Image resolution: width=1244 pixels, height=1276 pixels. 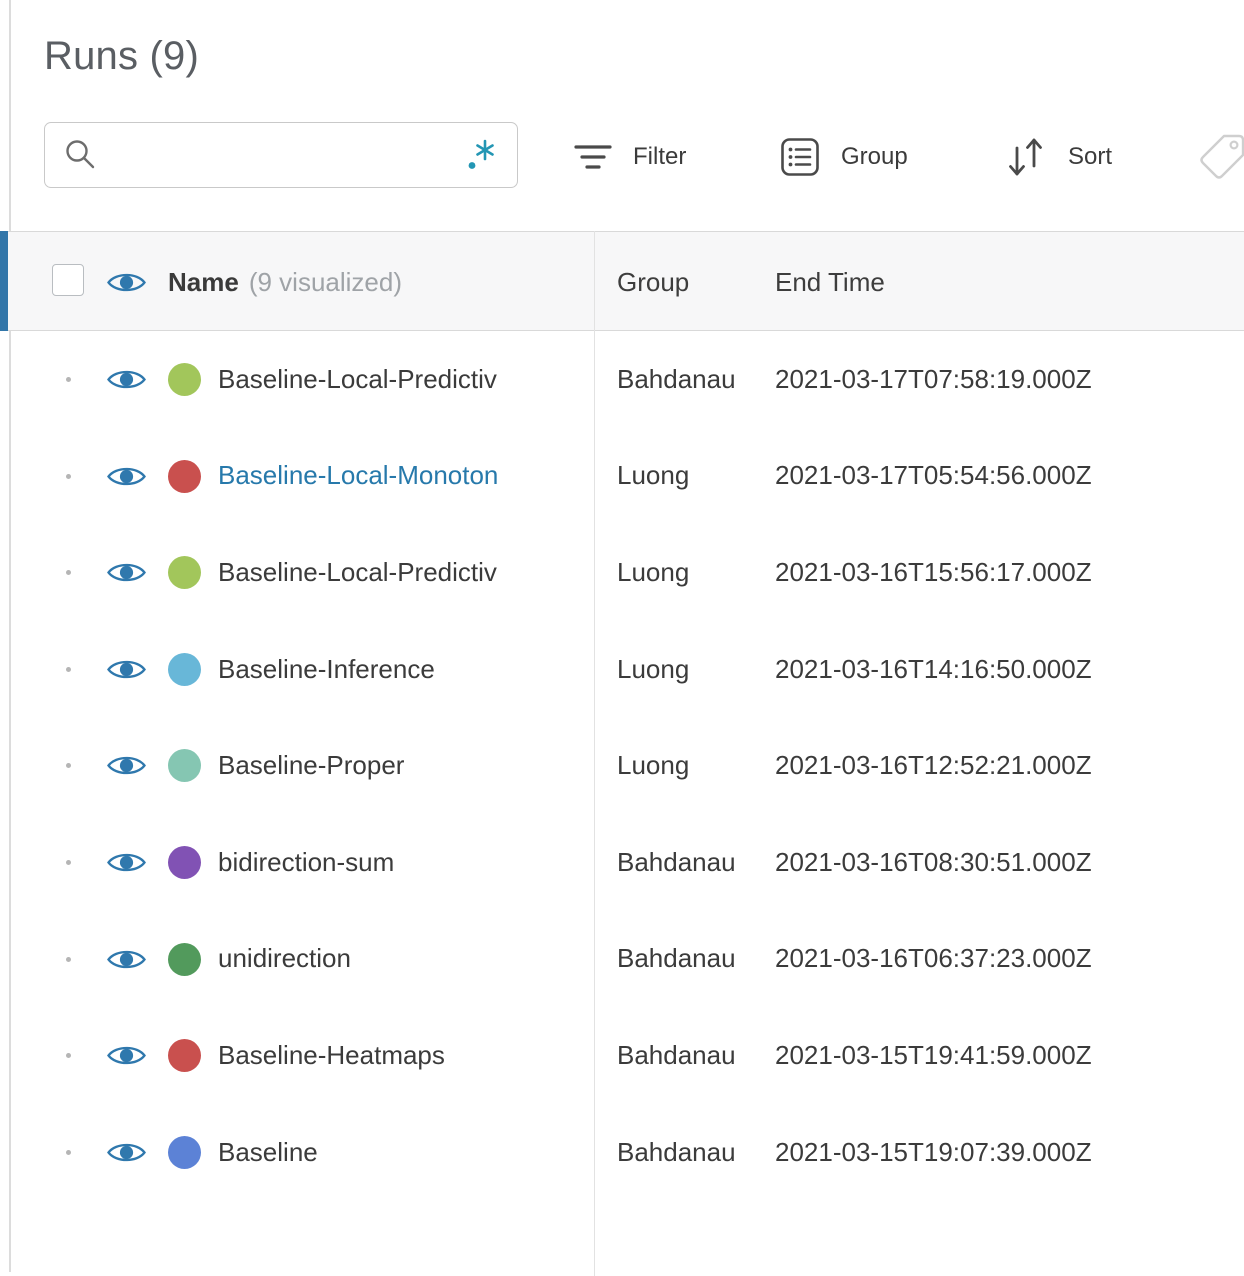 What do you see at coordinates (653, 282) in the screenshot?
I see `column-header-group: Group` at bounding box center [653, 282].